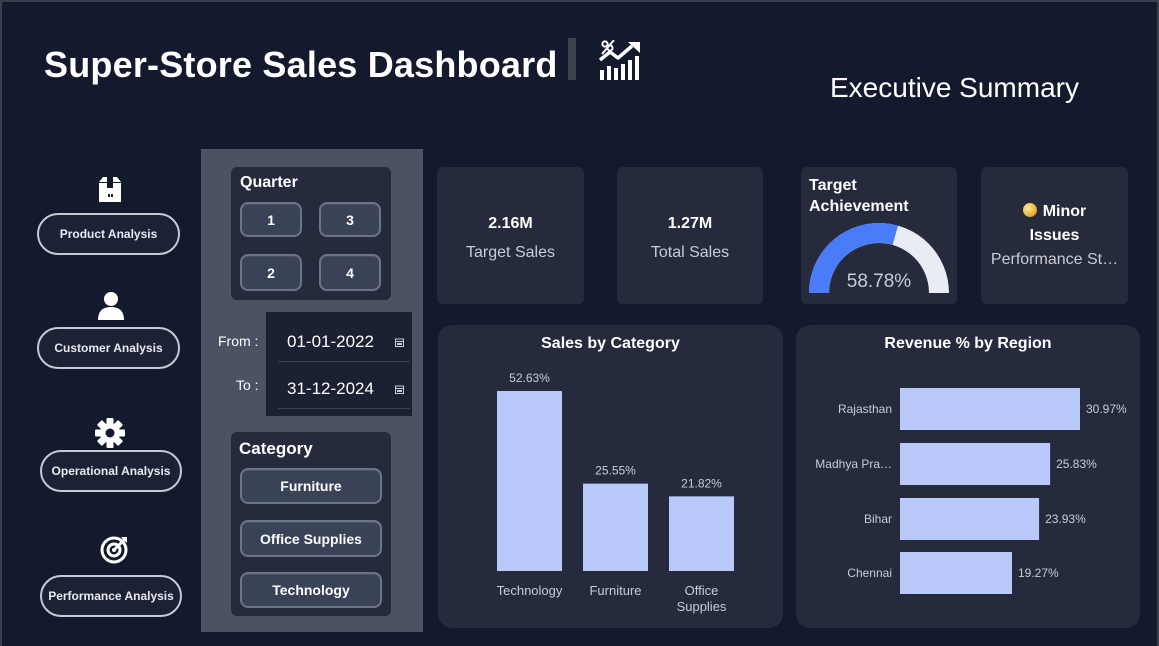 This screenshot has width=1159, height=646. I want to click on bar-data-label: 25.83%, so click(1076, 464).